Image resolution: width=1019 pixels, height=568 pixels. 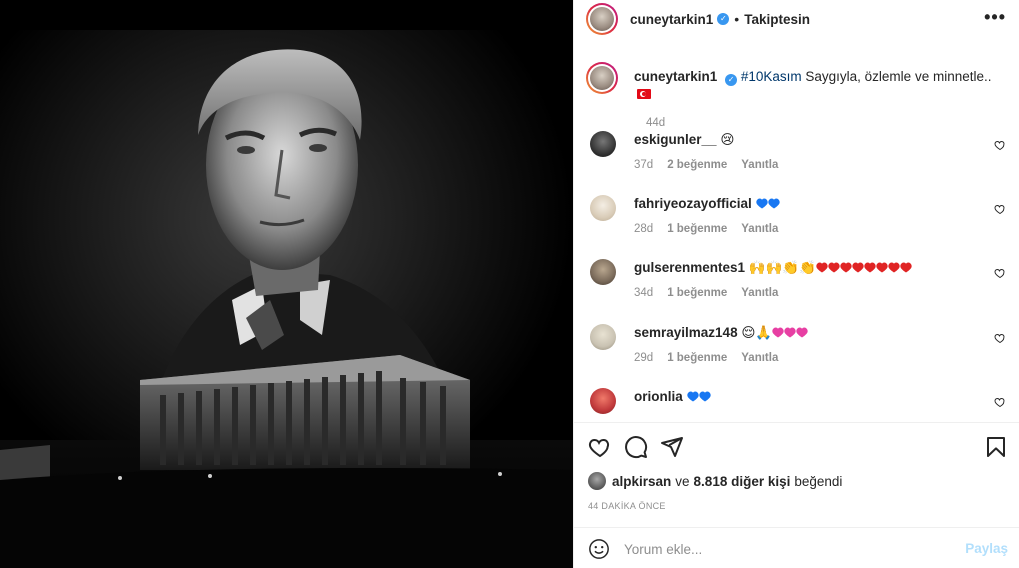 I want to click on likes-others-count: 8.818 diğer kişi, so click(x=742, y=481).